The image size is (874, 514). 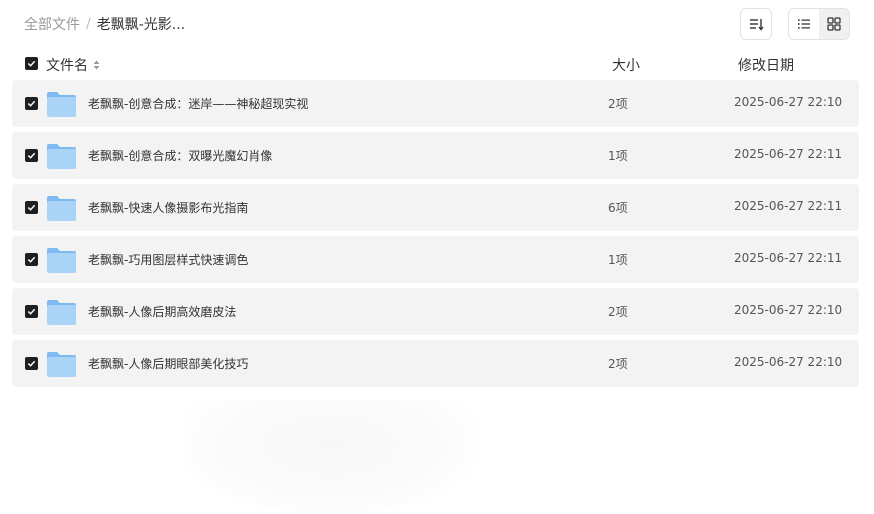 I want to click on file-size: 6项, so click(x=618, y=208).